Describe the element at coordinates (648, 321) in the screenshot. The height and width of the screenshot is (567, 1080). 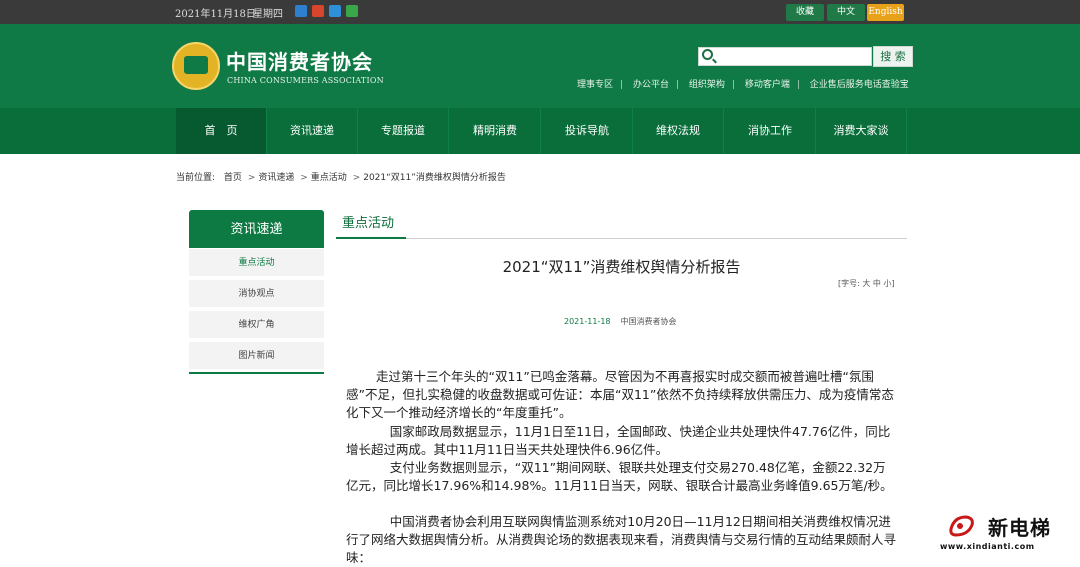
I see `article-source: 中国消费者协会` at that location.